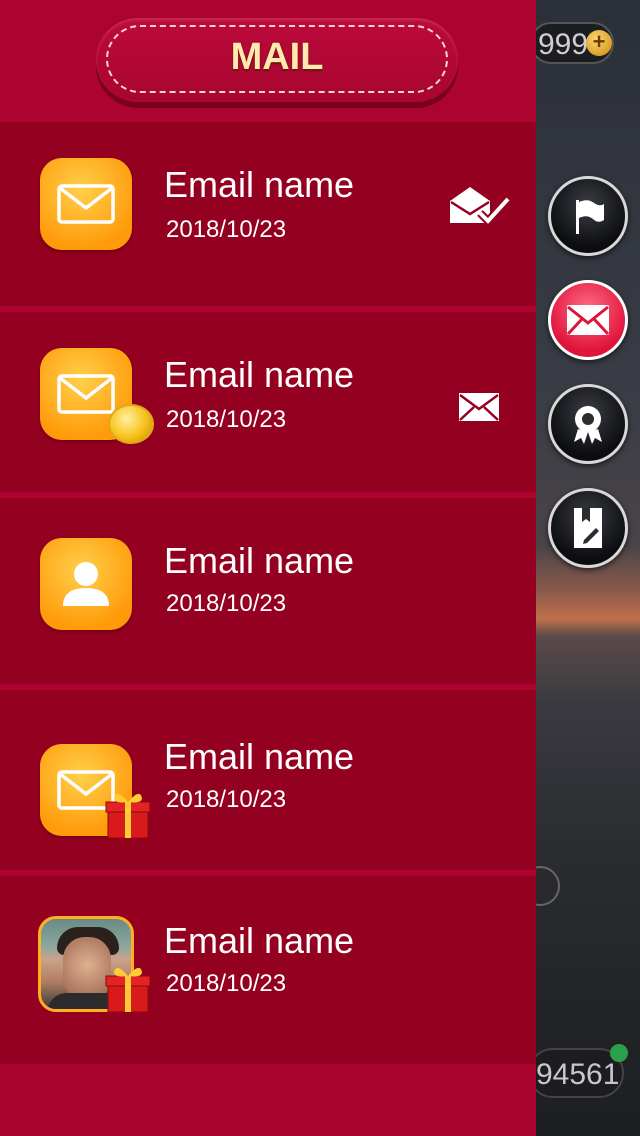 The image size is (640, 1136). What do you see at coordinates (86, 584) in the screenshot?
I see `user-icon` at bounding box center [86, 584].